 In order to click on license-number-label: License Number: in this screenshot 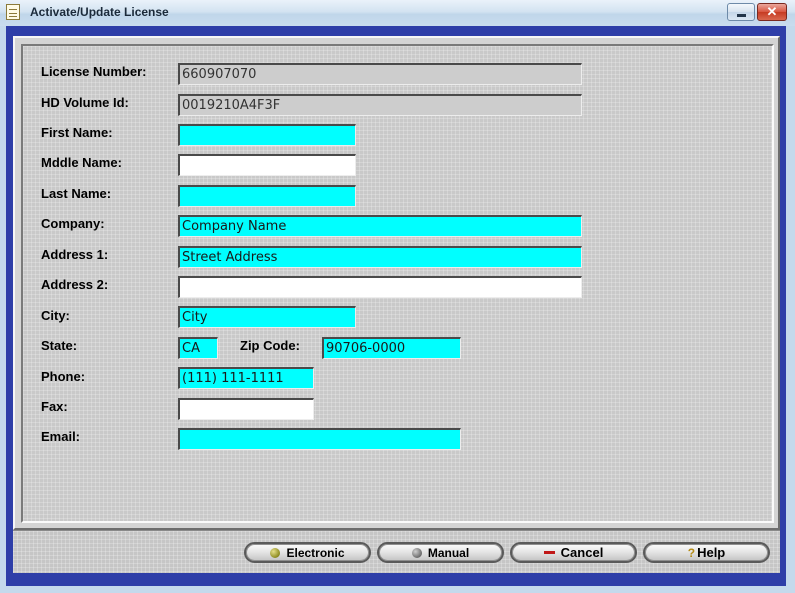, I will do `click(94, 71)`.